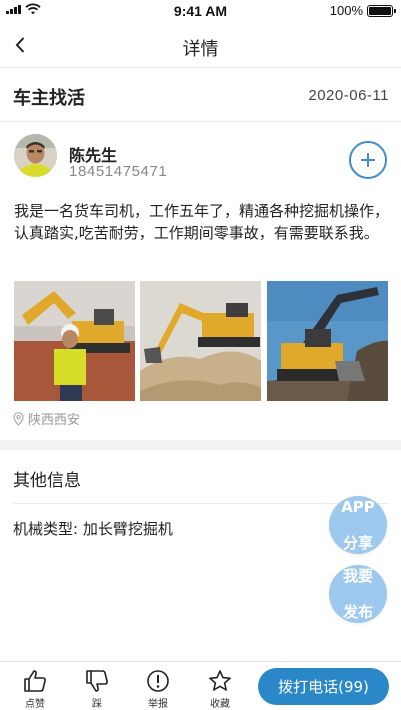 This screenshot has height=710, width=401. I want to click on thumbs-up-icon, so click(35, 681).